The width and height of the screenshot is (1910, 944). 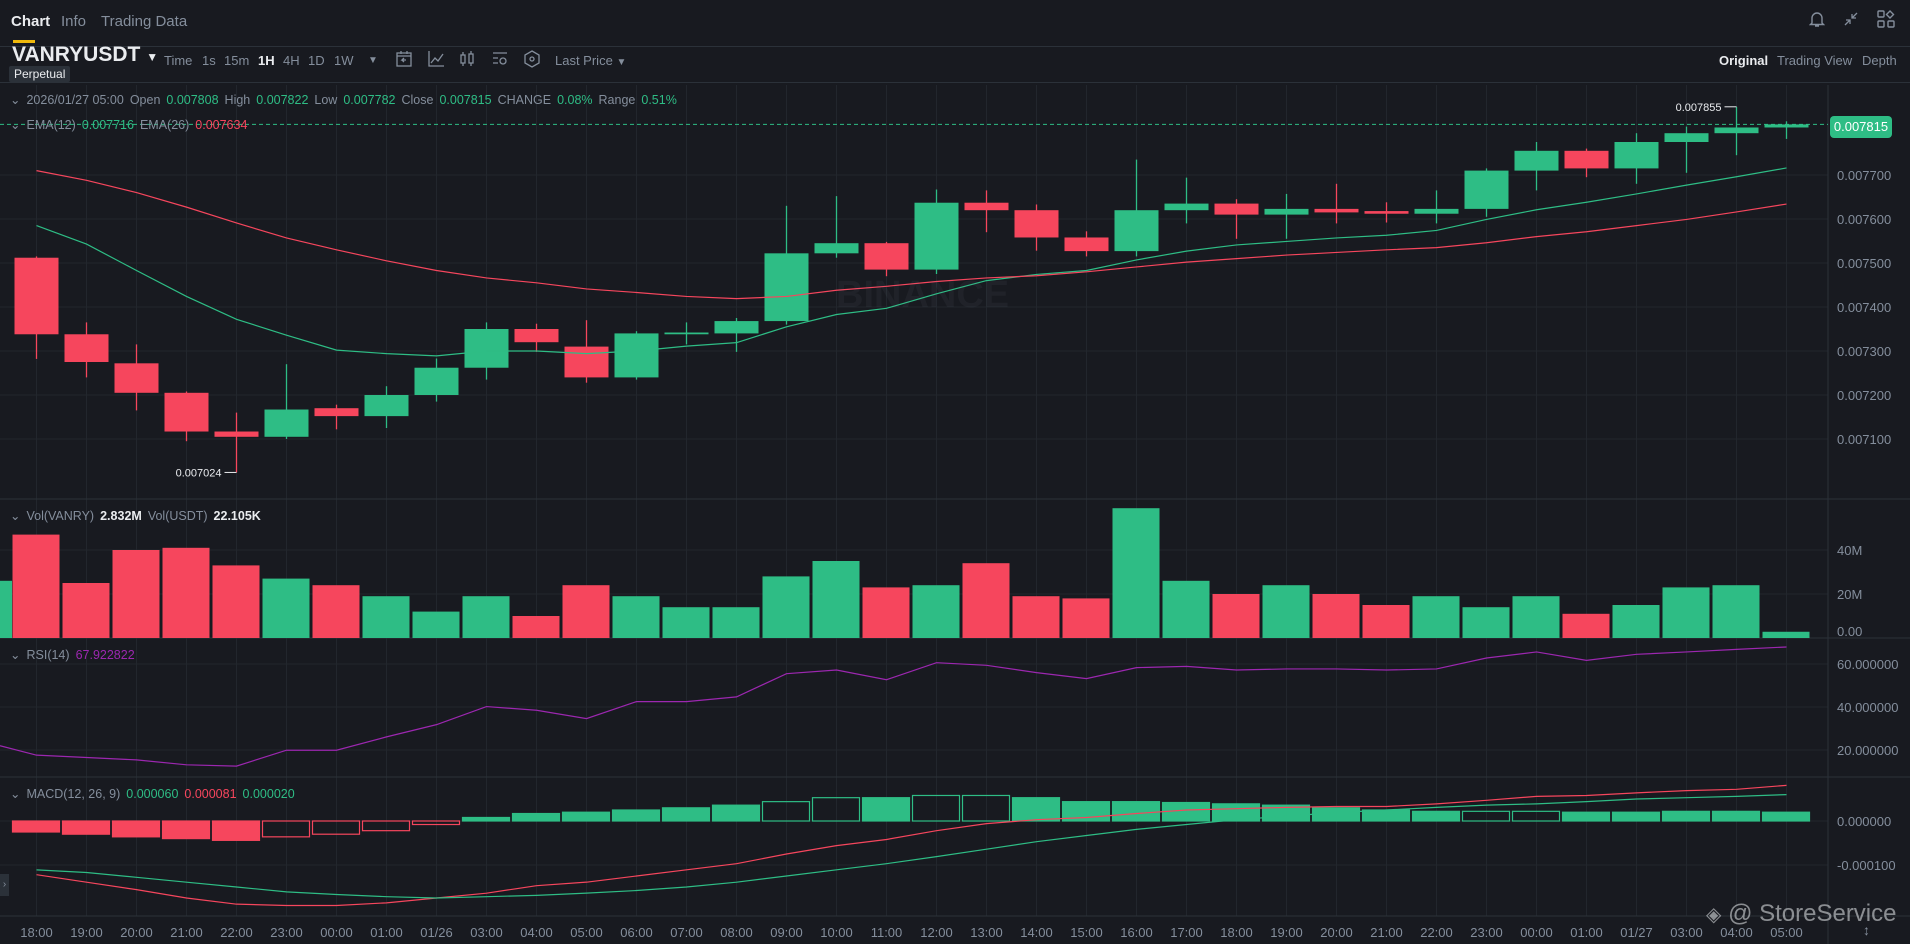 What do you see at coordinates (1714, 915) in the screenshot?
I see `binance-logo-icon: ◈` at bounding box center [1714, 915].